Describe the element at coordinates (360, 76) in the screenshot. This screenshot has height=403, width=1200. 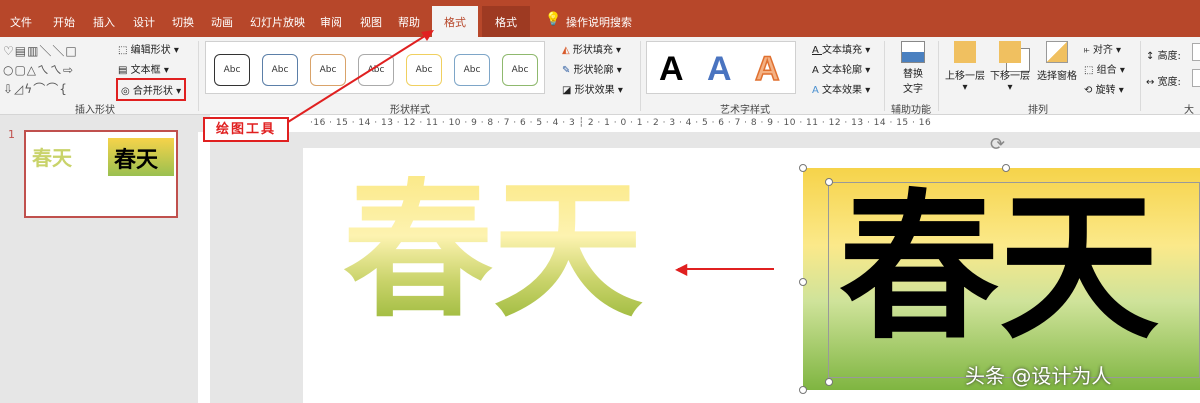
I see `annotation-arrow` at that location.